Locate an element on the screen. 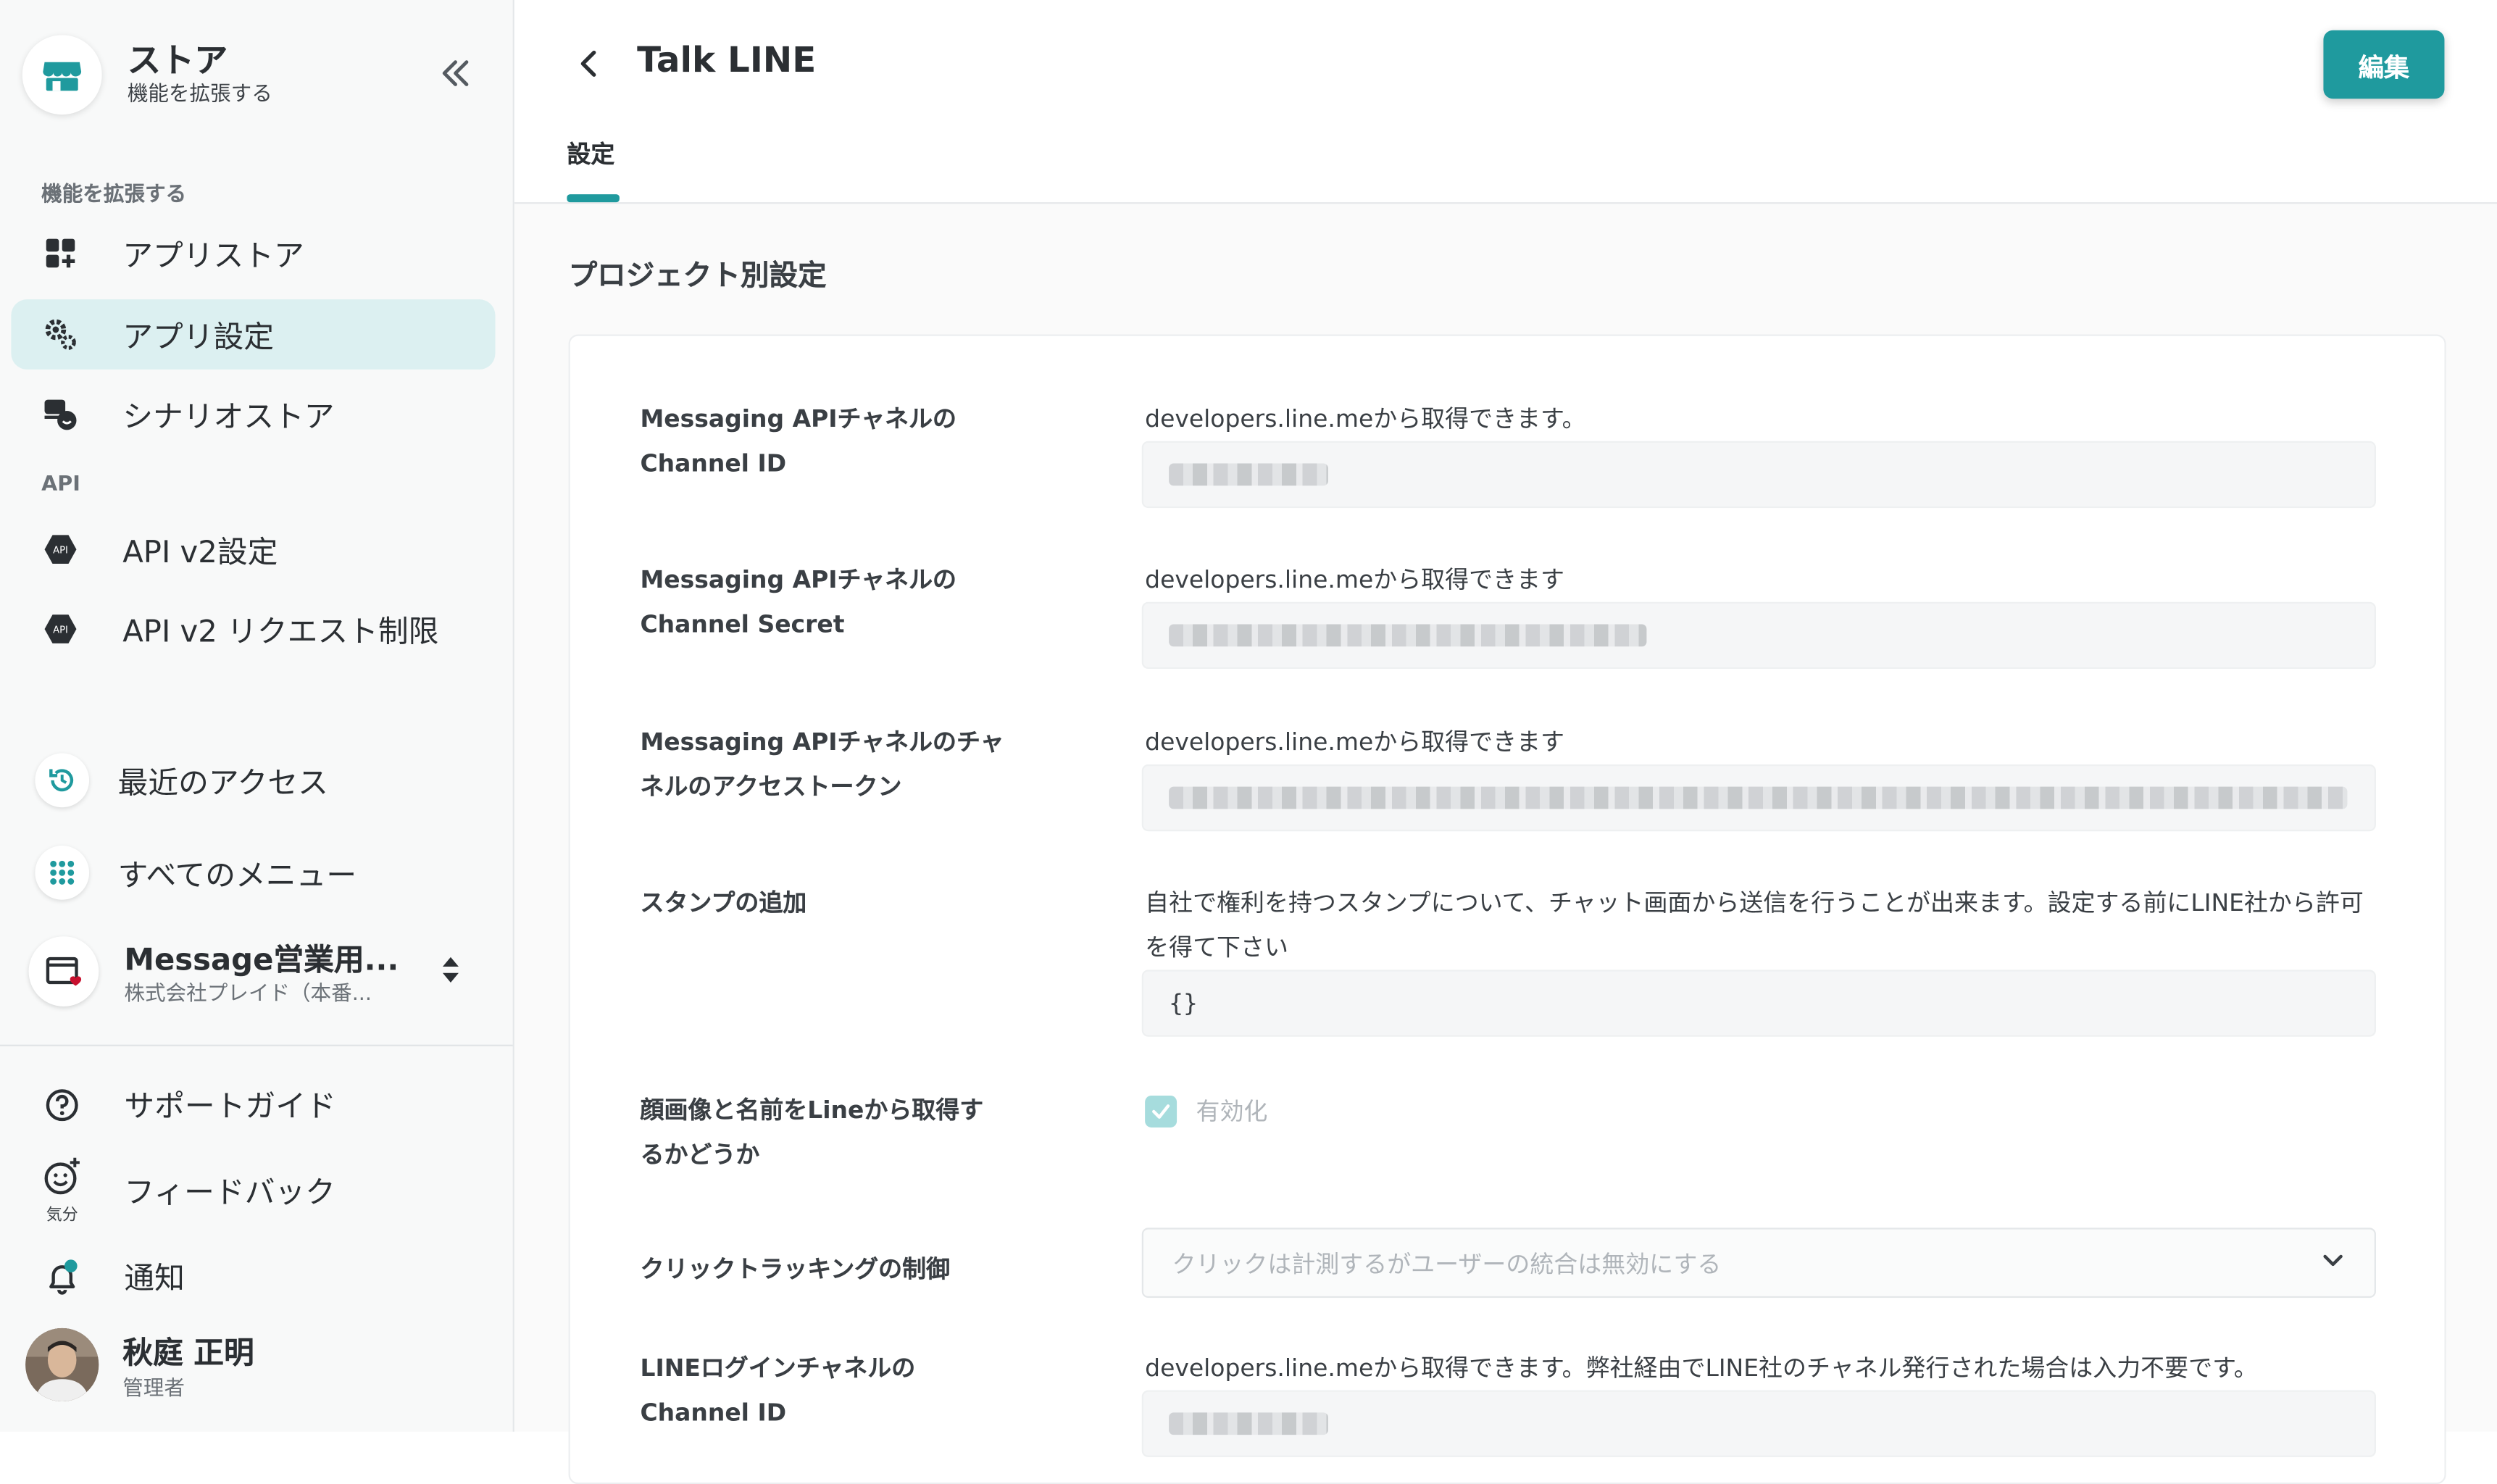 The width and height of the screenshot is (2497, 1484). edit-button: 編集 is located at coordinates (2384, 64).